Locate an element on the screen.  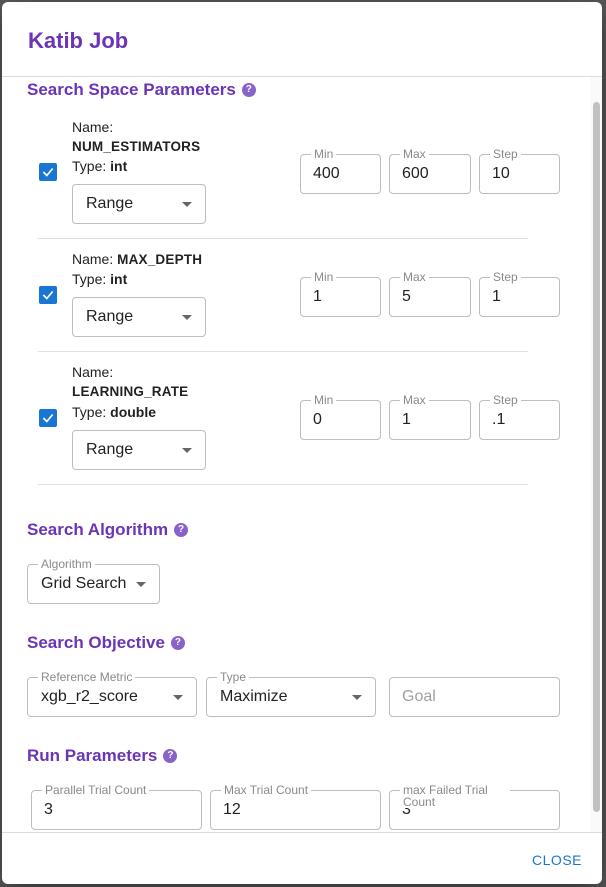
close-button: CLOSE is located at coordinates (557, 860).